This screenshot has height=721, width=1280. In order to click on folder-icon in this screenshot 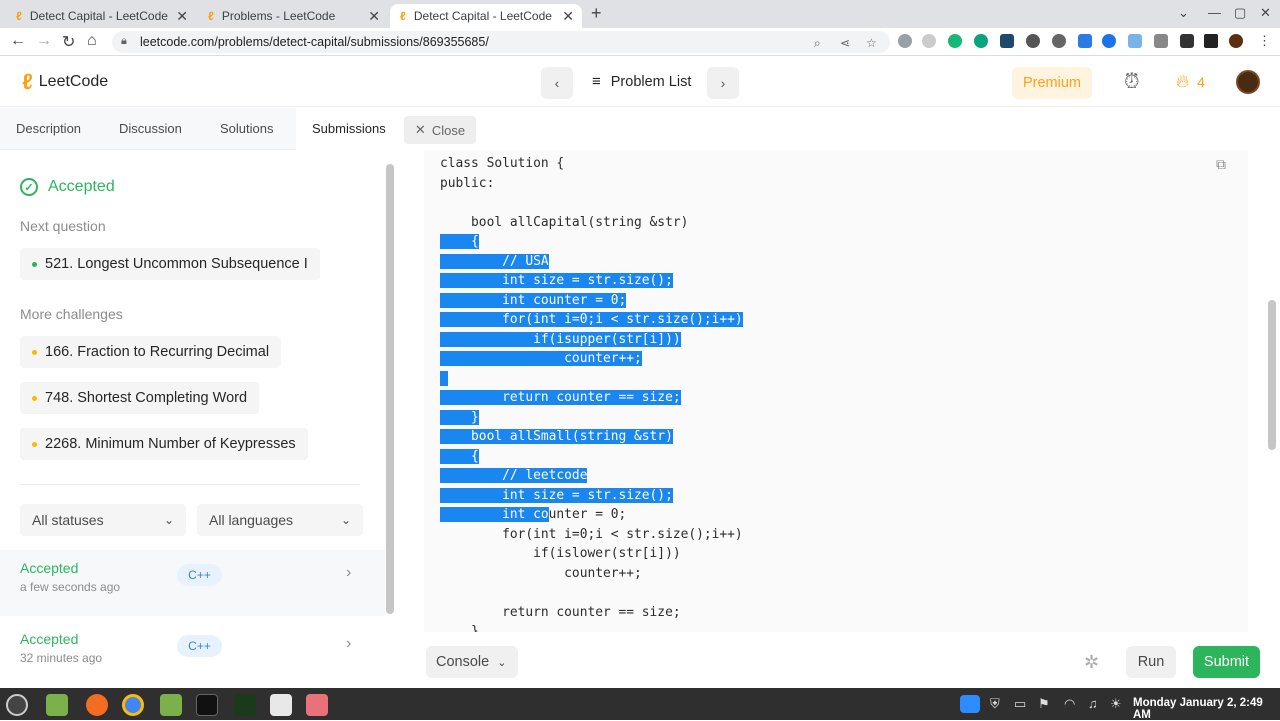, I will do `click(171, 705)`.